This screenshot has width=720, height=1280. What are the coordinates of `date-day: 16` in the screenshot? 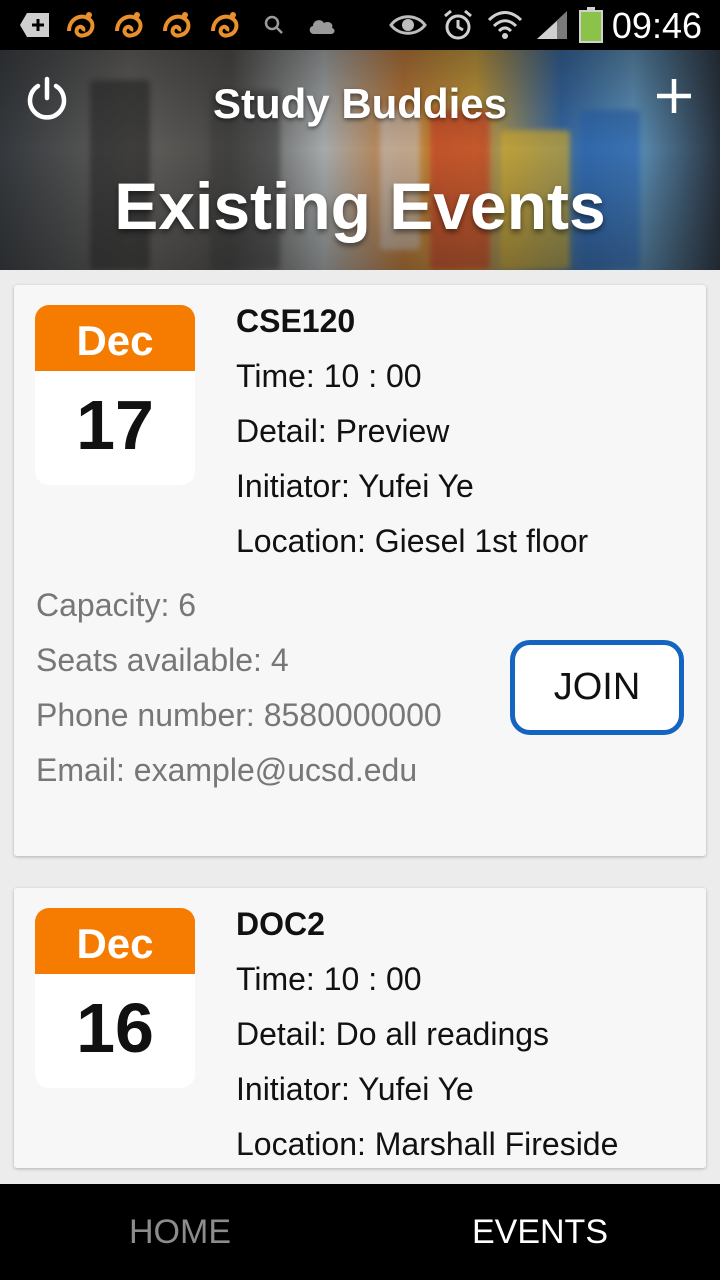 It's located at (115, 1028).